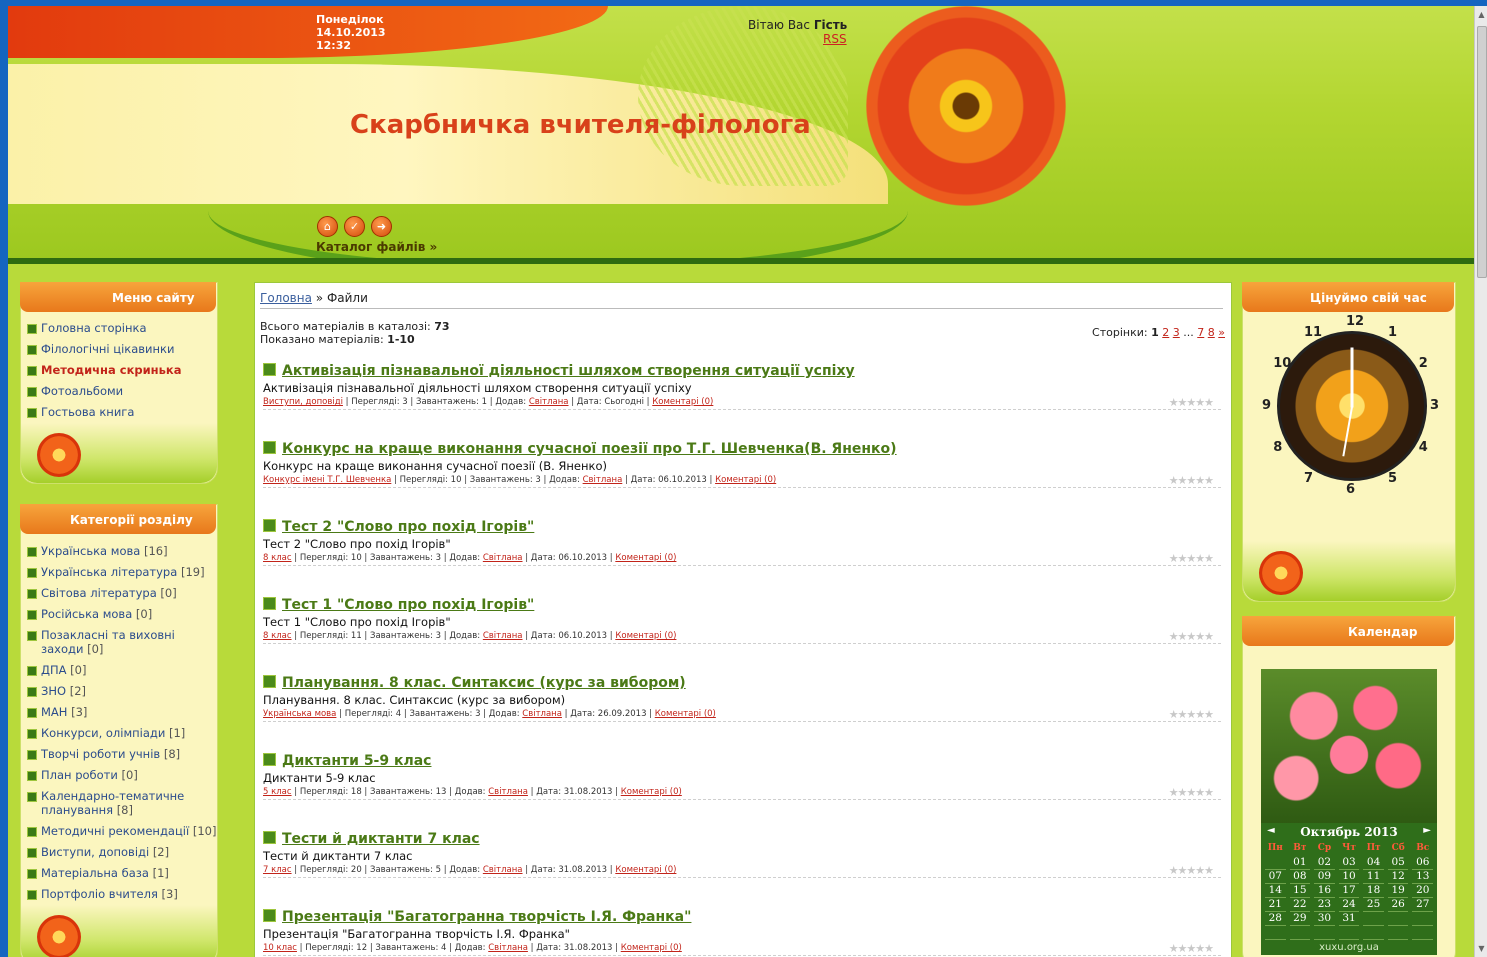  Describe the element at coordinates (1176, 332) in the screenshot. I see `page-link: 3` at that location.